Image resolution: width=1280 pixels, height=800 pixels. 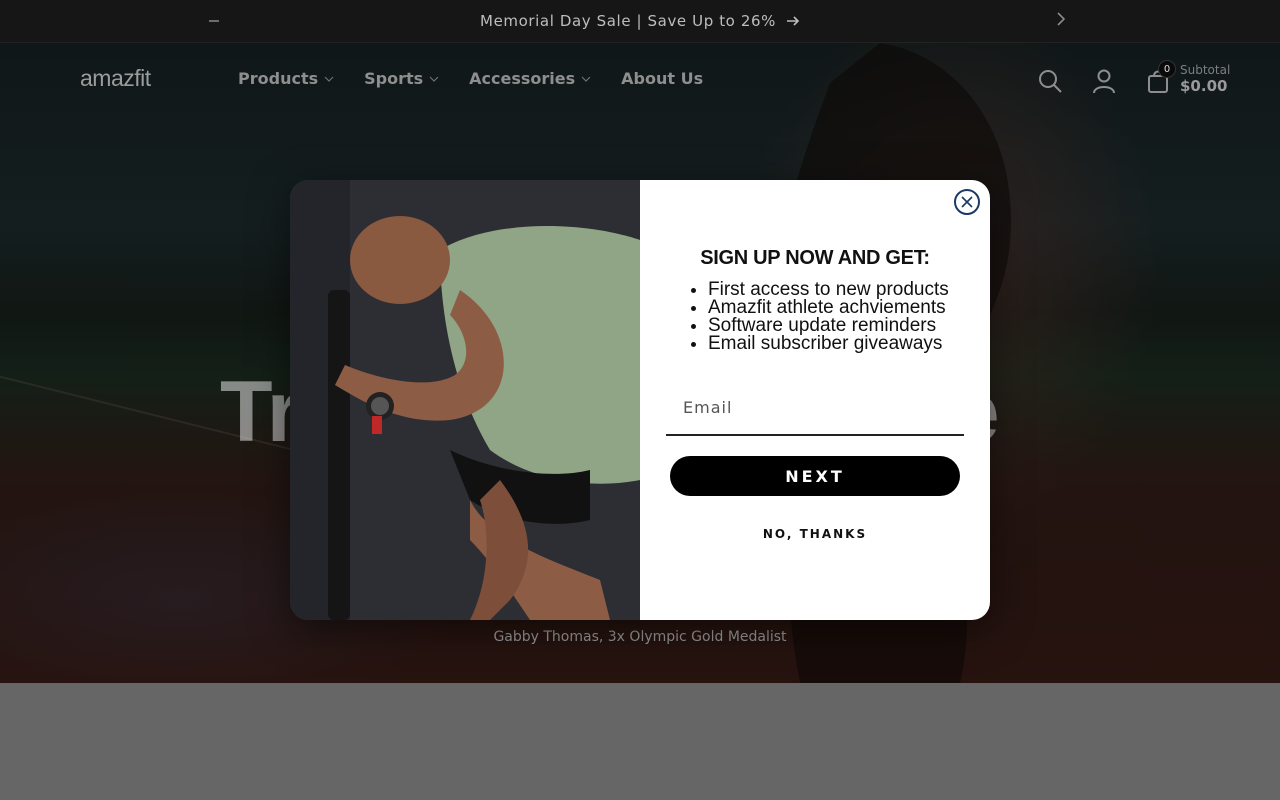 What do you see at coordinates (115, 78) in the screenshot?
I see `brand-logo: amazfit` at bounding box center [115, 78].